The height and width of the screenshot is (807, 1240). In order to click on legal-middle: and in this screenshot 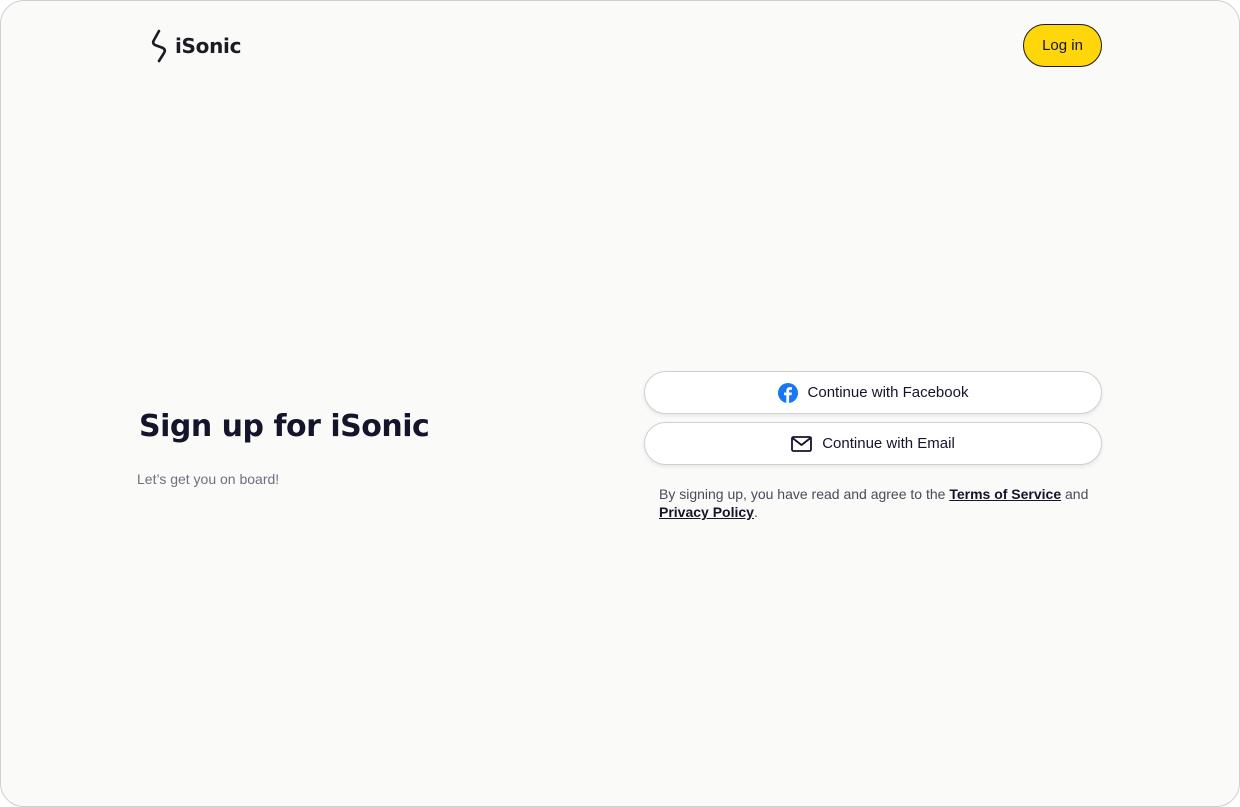, I will do `click(1075, 494)`.